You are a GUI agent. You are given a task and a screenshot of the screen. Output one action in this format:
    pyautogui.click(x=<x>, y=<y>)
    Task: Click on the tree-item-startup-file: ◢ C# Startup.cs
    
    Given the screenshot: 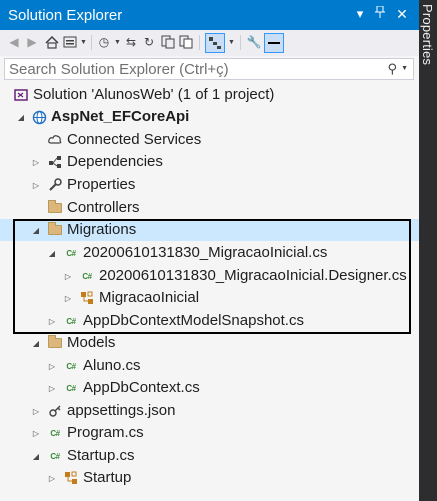 What is the action you would take?
    pyautogui.click(x=209, y=456)
    